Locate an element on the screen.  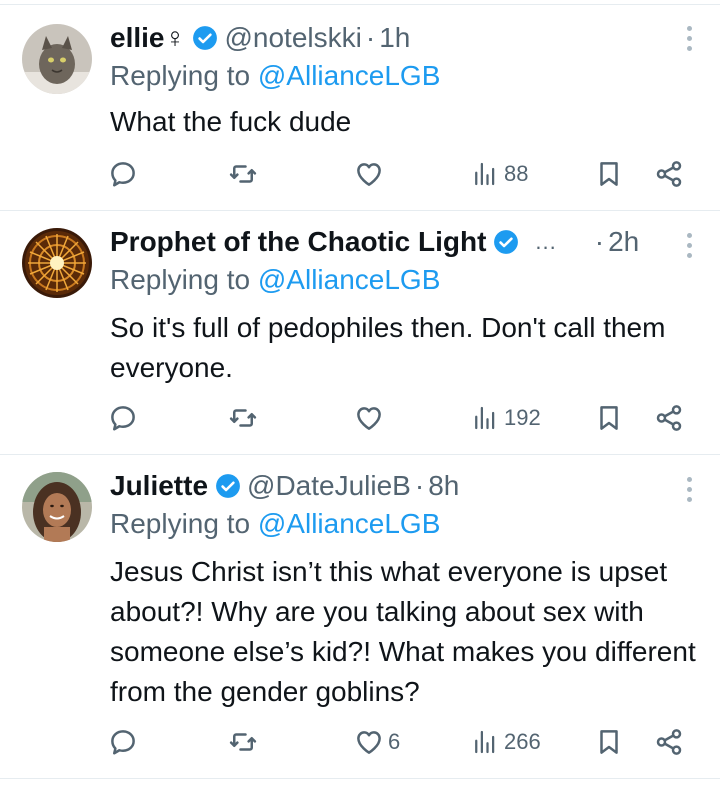
action-bar: 88 is located at coordinates (403, 174).